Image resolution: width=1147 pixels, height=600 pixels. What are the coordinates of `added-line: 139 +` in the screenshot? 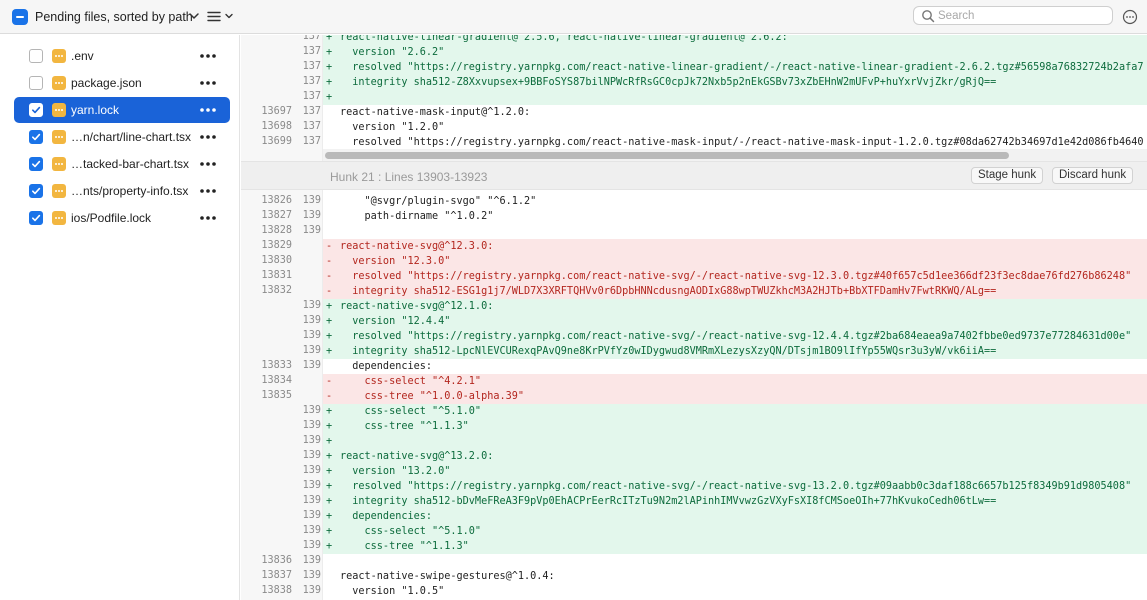 It's located at (694, 441).